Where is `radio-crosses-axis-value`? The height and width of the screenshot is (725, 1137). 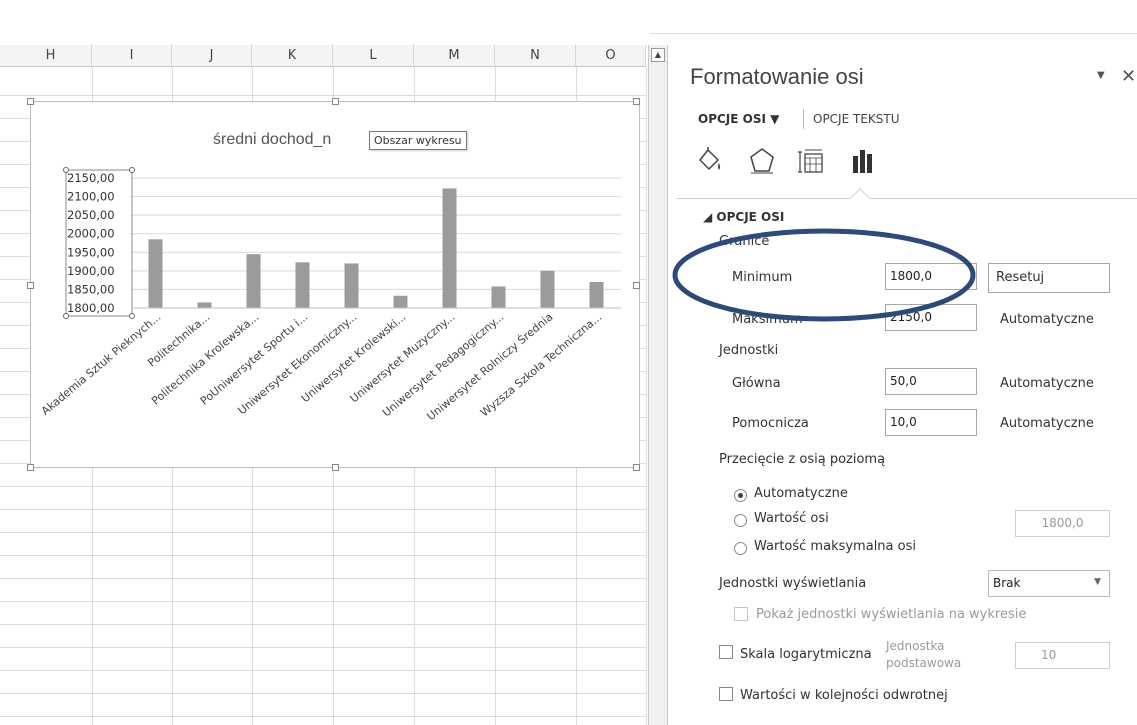
radio-crosses-axis-value is located at coordinates (740, 520).